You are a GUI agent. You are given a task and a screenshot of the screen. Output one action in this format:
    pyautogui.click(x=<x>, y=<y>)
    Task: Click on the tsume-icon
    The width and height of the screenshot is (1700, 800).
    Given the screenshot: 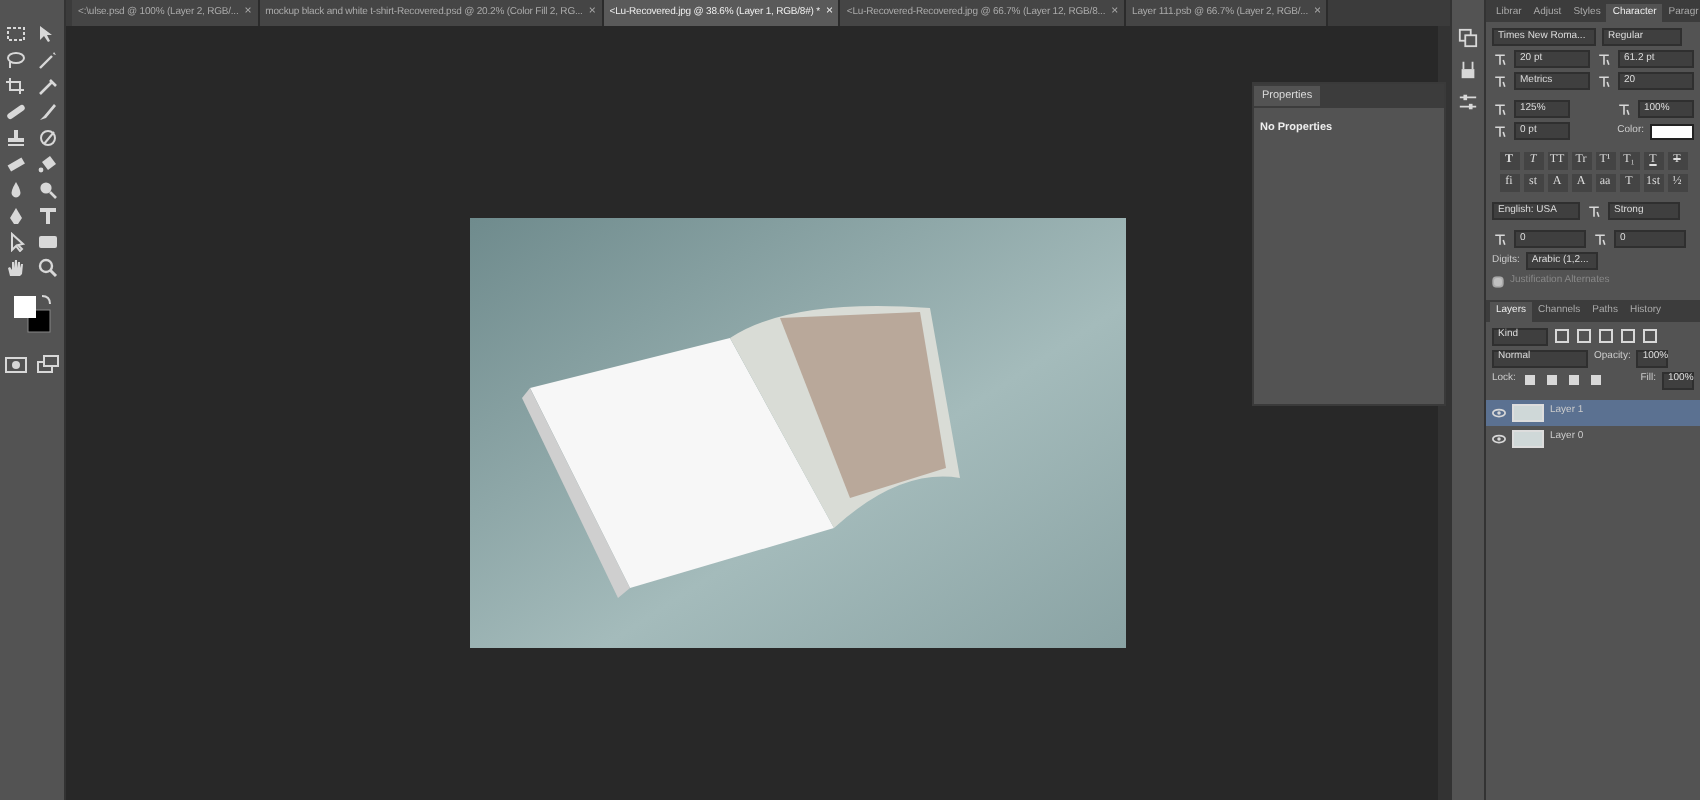 What is the action you would take?
    pyautogui.click(x=1500, y=239)
    